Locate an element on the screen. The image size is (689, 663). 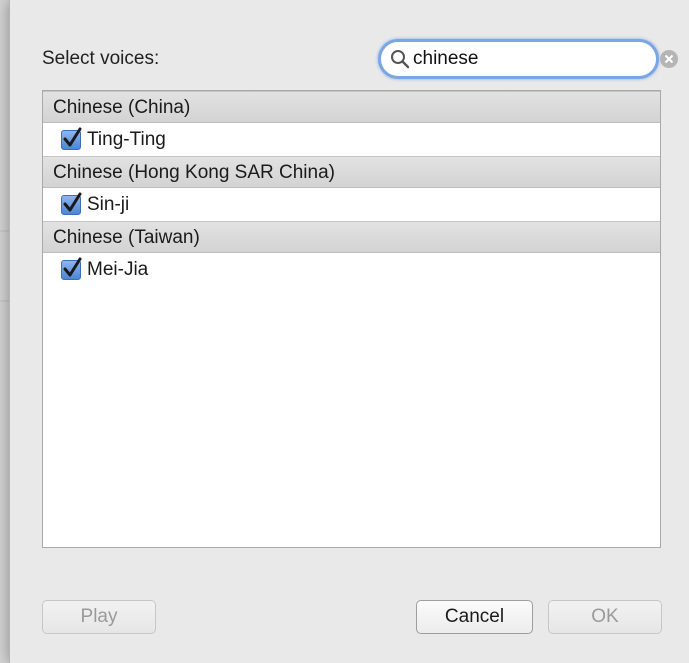
voice-row-ting-ting: Ting-Ting is located at coordinates (351, 139).